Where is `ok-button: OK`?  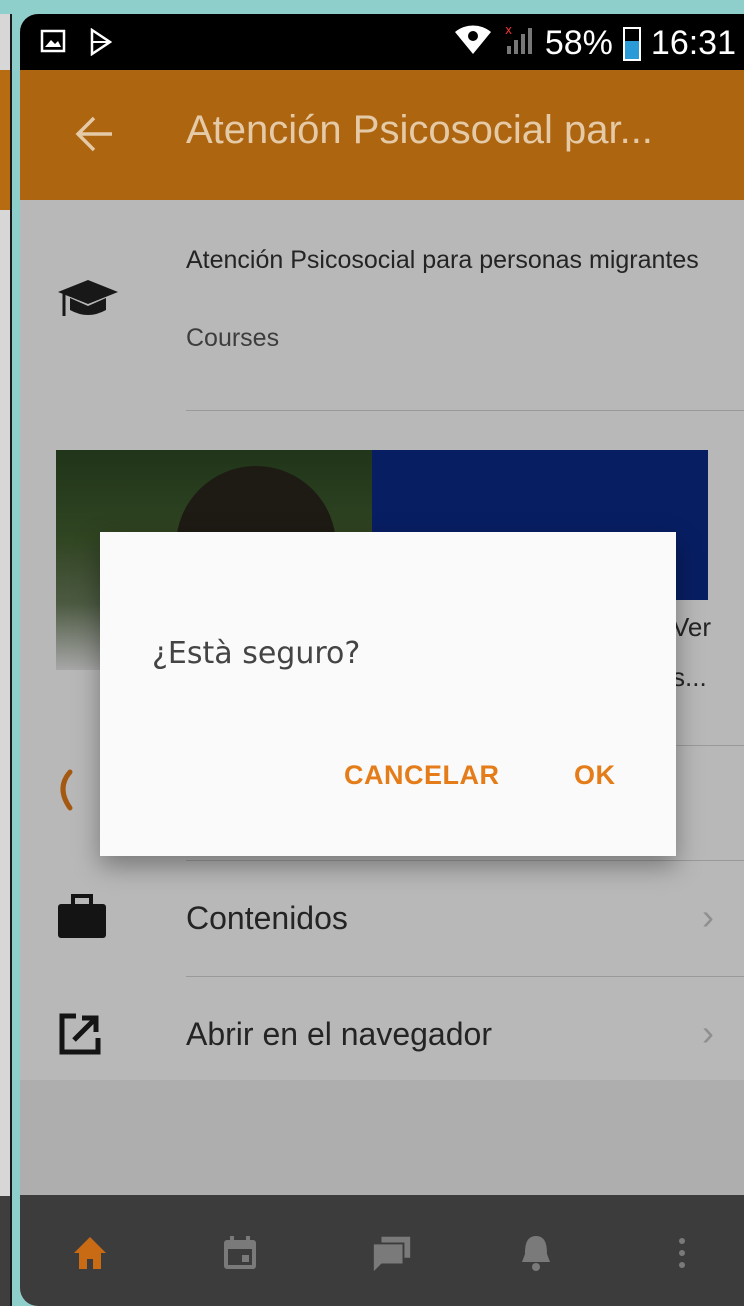 ok-button: OK is located at coordinates (595, 775).